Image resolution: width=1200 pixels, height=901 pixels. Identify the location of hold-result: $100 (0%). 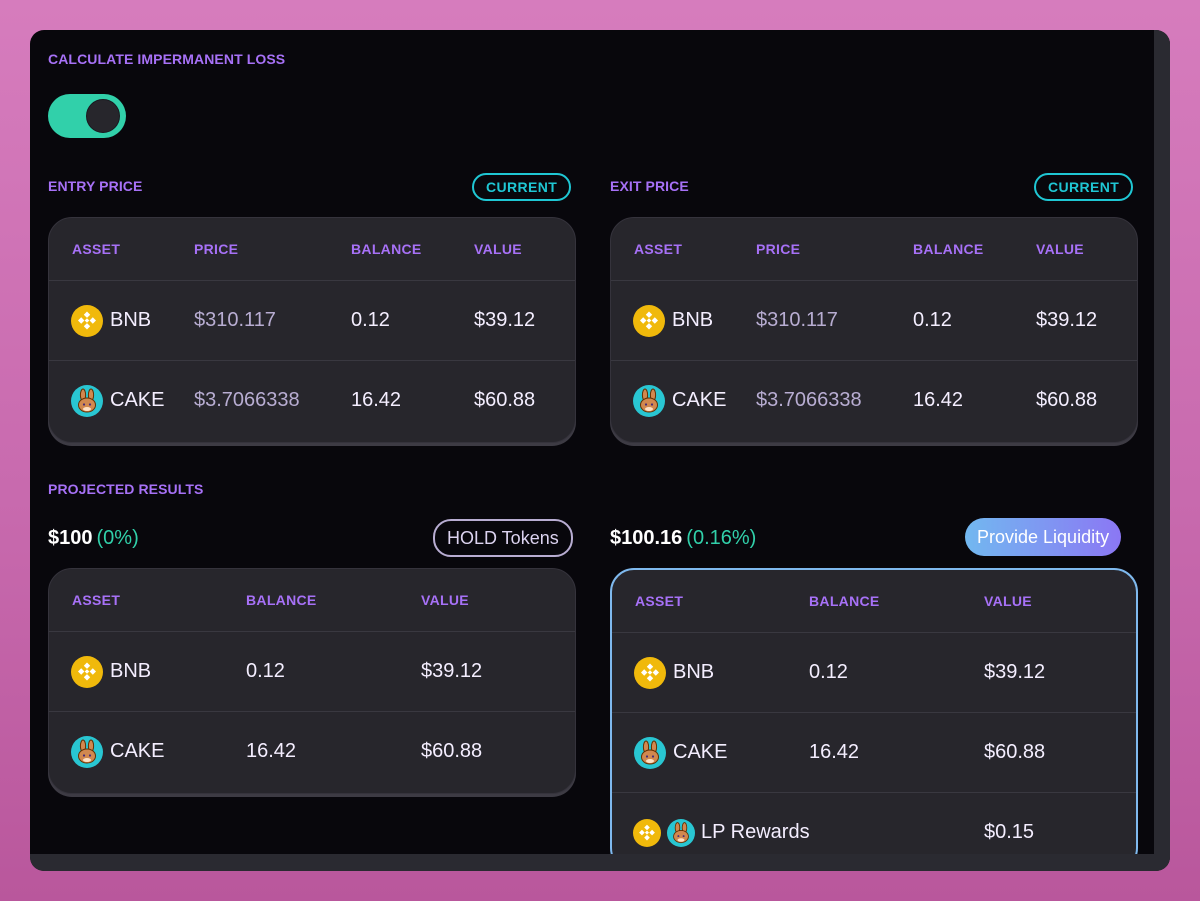
(93, 538).